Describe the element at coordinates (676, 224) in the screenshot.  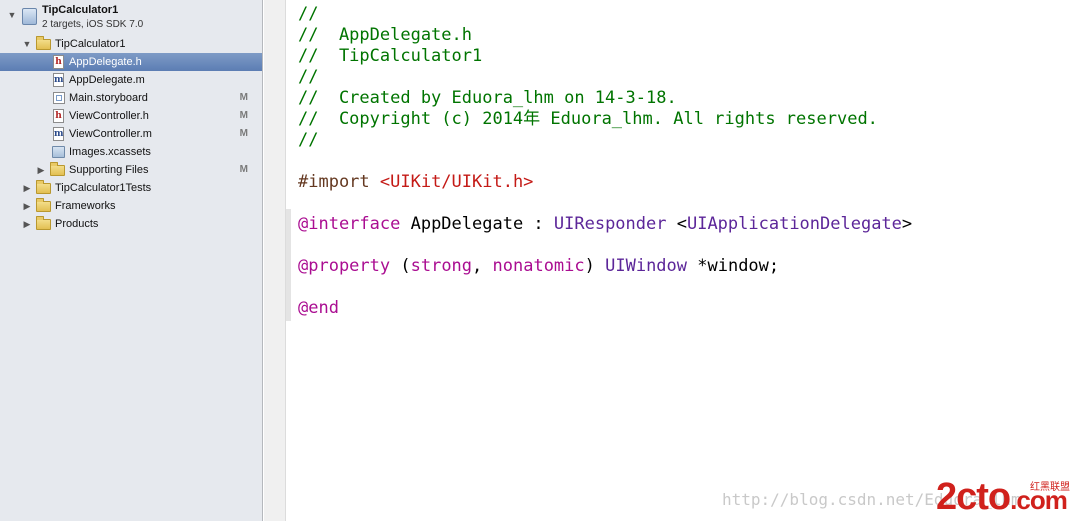
I see `code-token: <` at that location.